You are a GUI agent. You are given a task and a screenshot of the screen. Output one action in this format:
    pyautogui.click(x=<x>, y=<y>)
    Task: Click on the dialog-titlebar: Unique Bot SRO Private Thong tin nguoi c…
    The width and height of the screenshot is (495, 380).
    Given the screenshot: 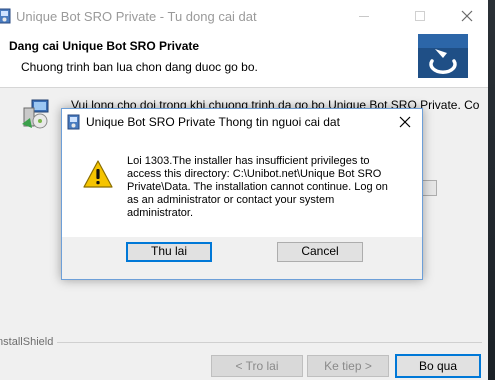 What is the action you would take?
    pyautogui.click(x=242, y=122)
    